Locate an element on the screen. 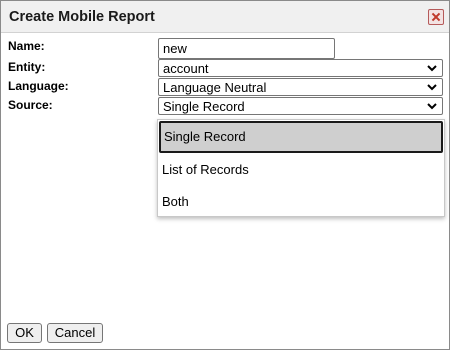 The height and width of the screenshot is (350, 450). name-label: Name: is located at coordinates (26, 46).